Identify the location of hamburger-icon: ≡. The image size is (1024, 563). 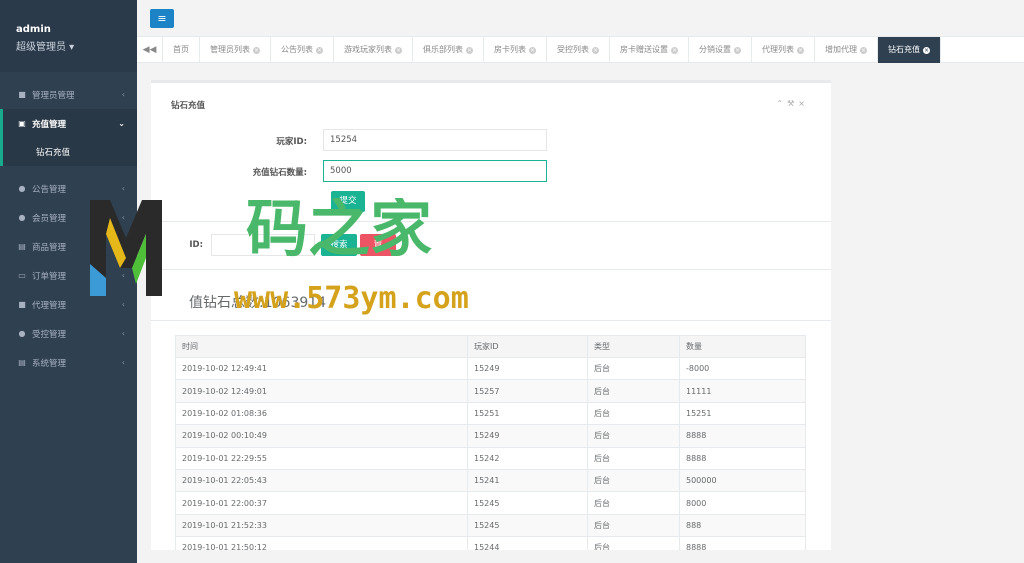
(162, 18).